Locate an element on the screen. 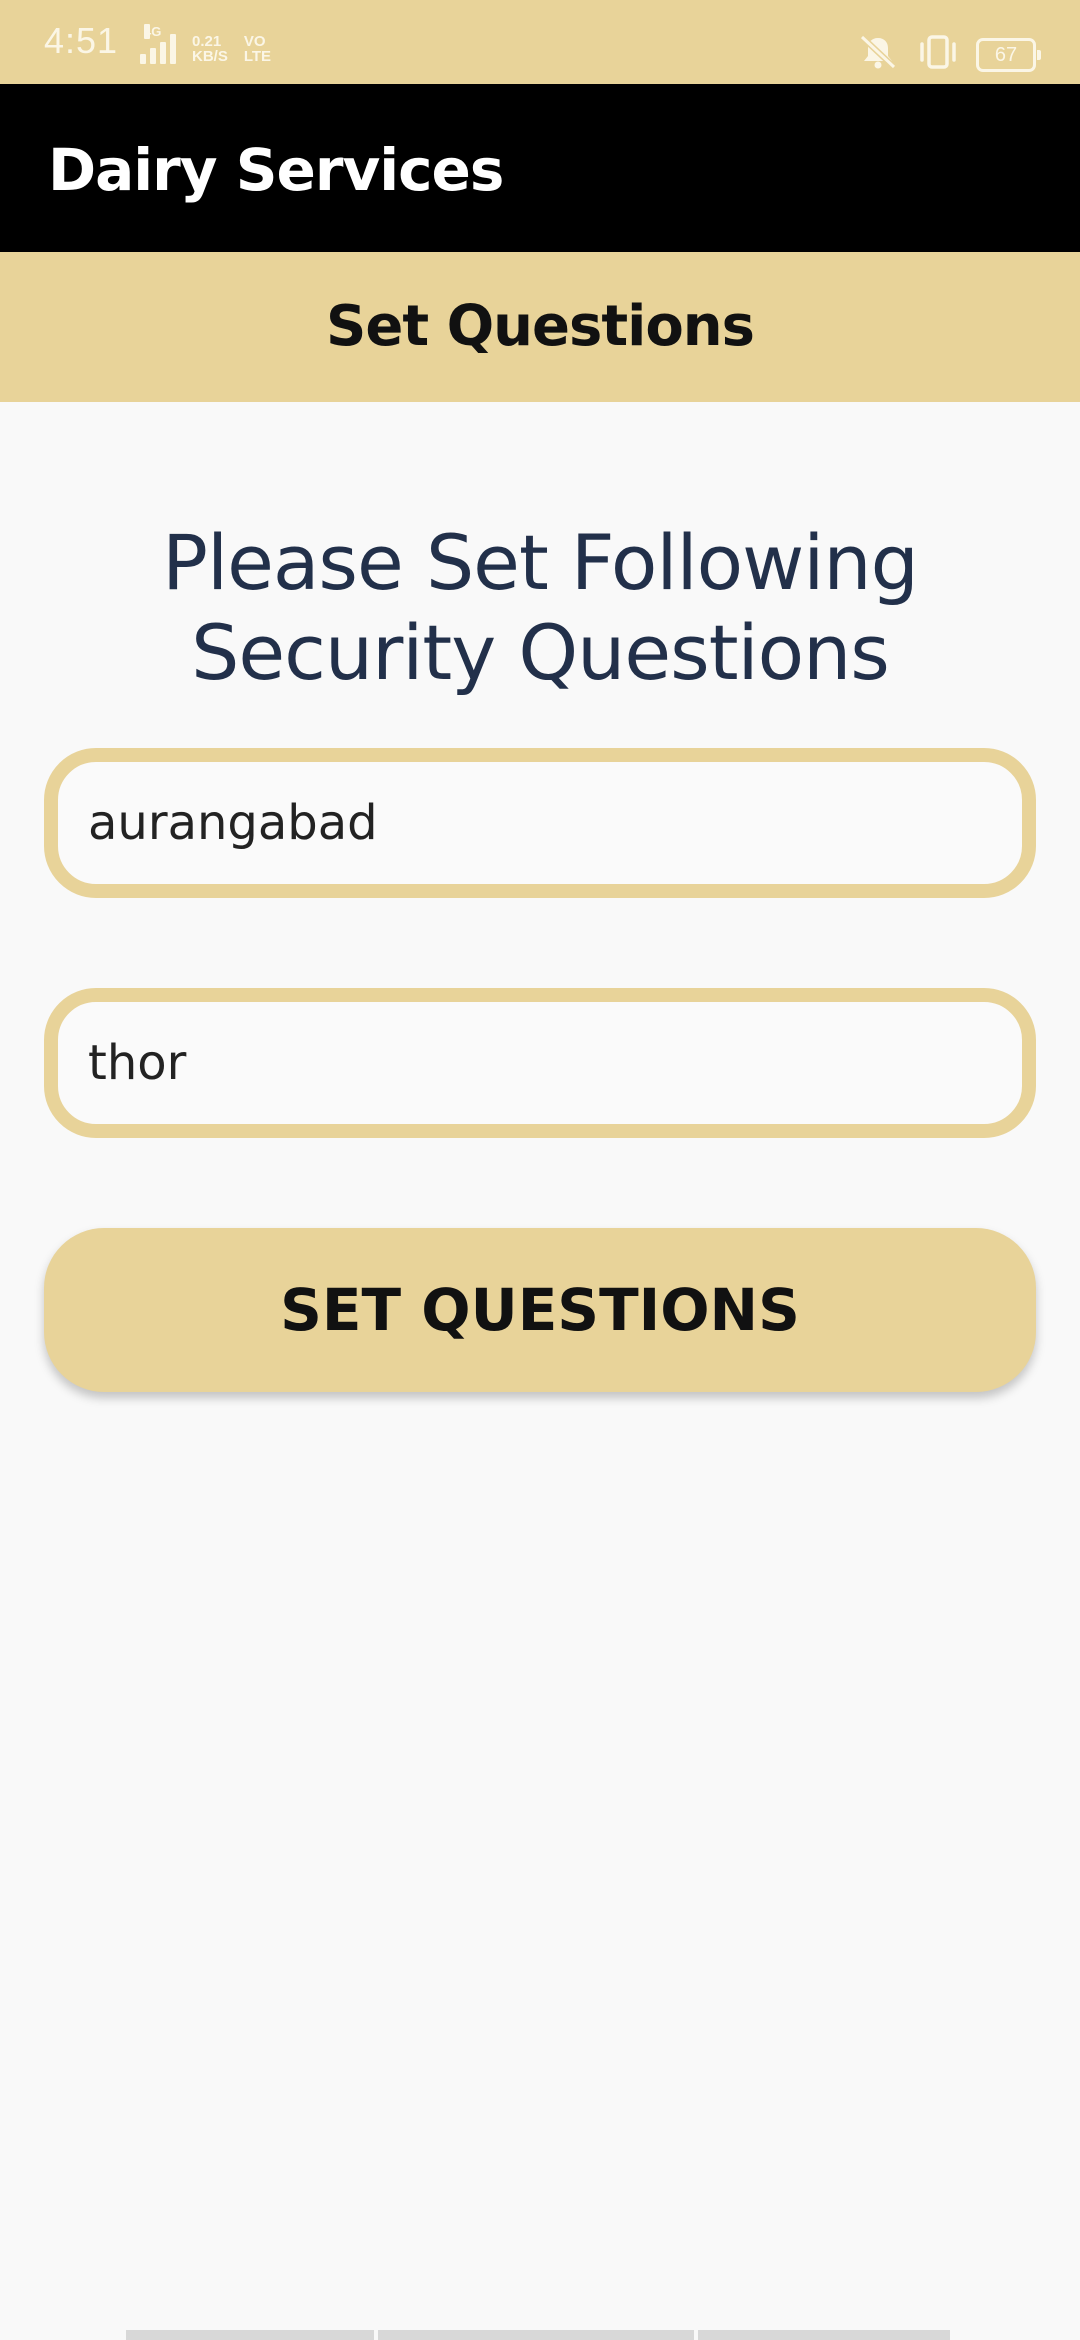 The width and height of the screenshot is (1080, 2340). volte-indicator: VO LTE is located at coordinates (257, 49).